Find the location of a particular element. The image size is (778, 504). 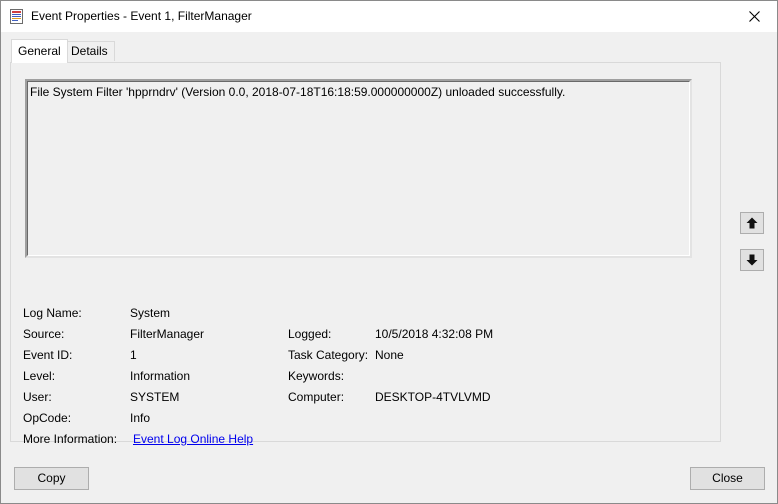

event-id-label: Event ID: is located at coordinates (48, 355).